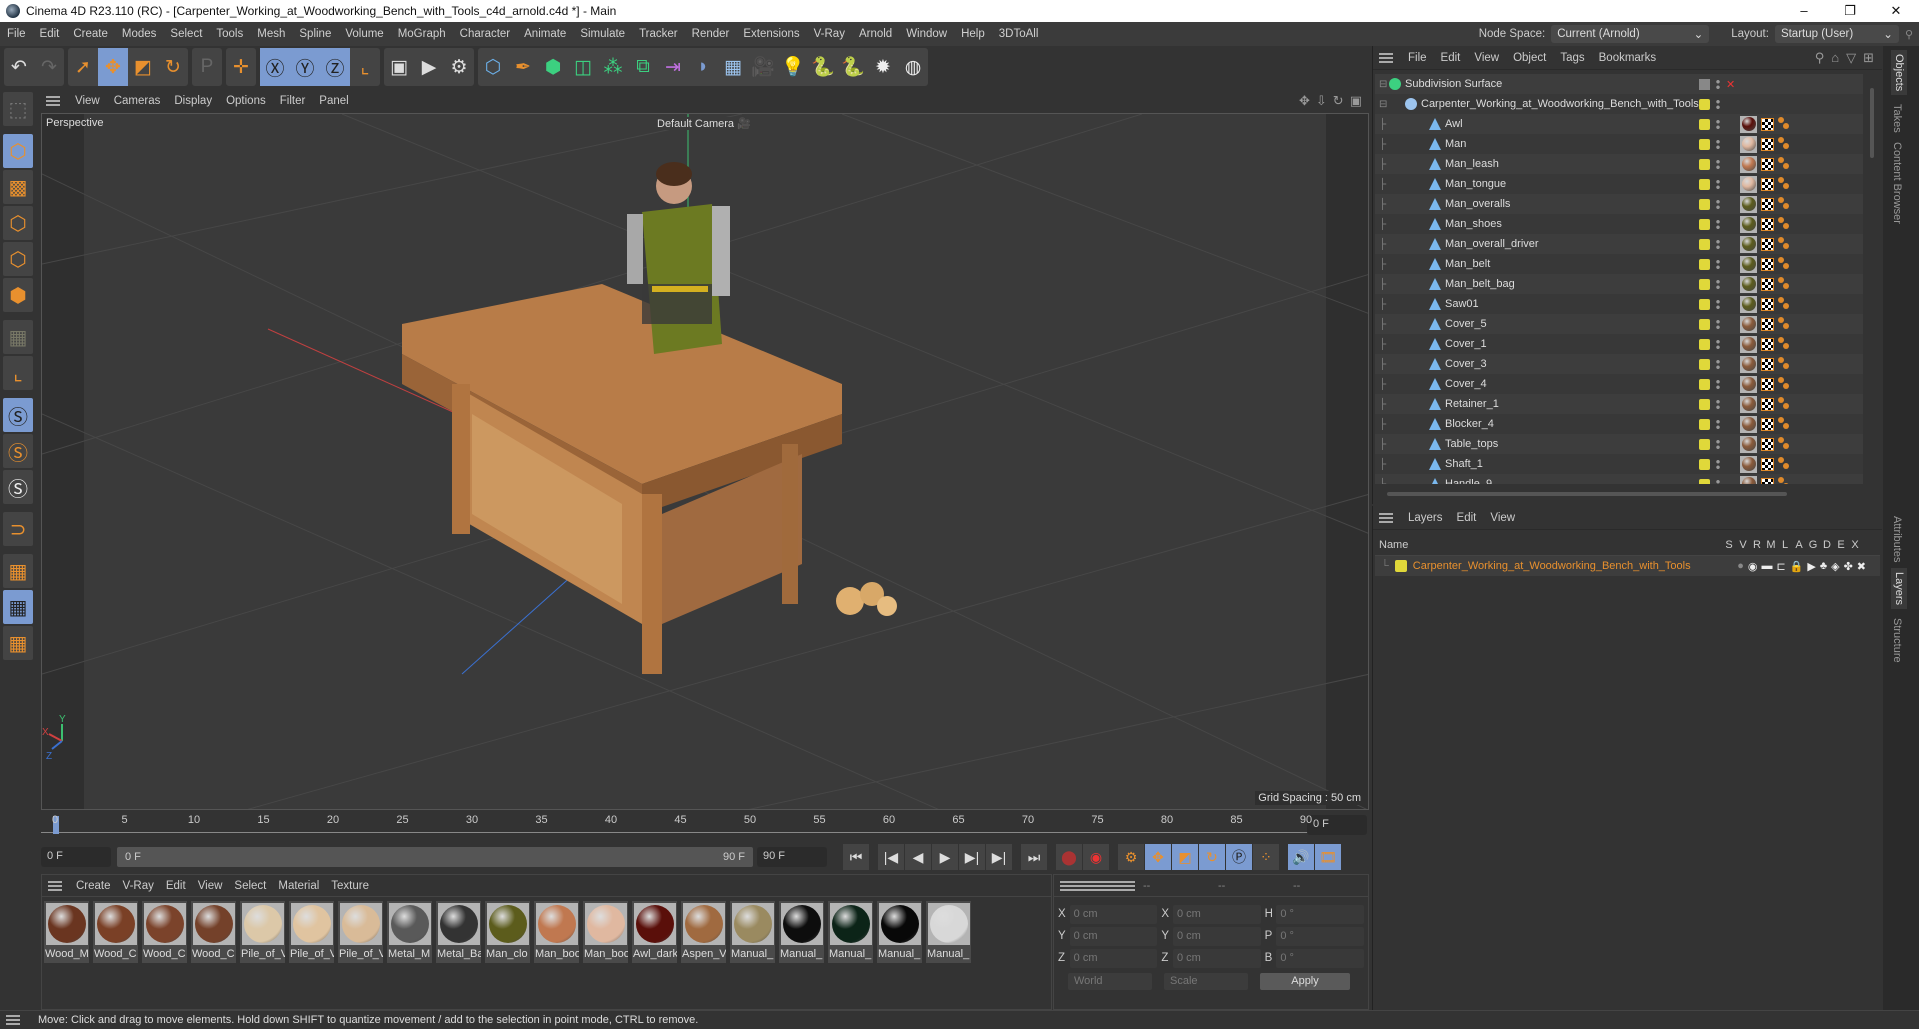 This screenshot has height=1029, width=1919. I want to click on menu-tracker: Tracker, so click(658, 34).